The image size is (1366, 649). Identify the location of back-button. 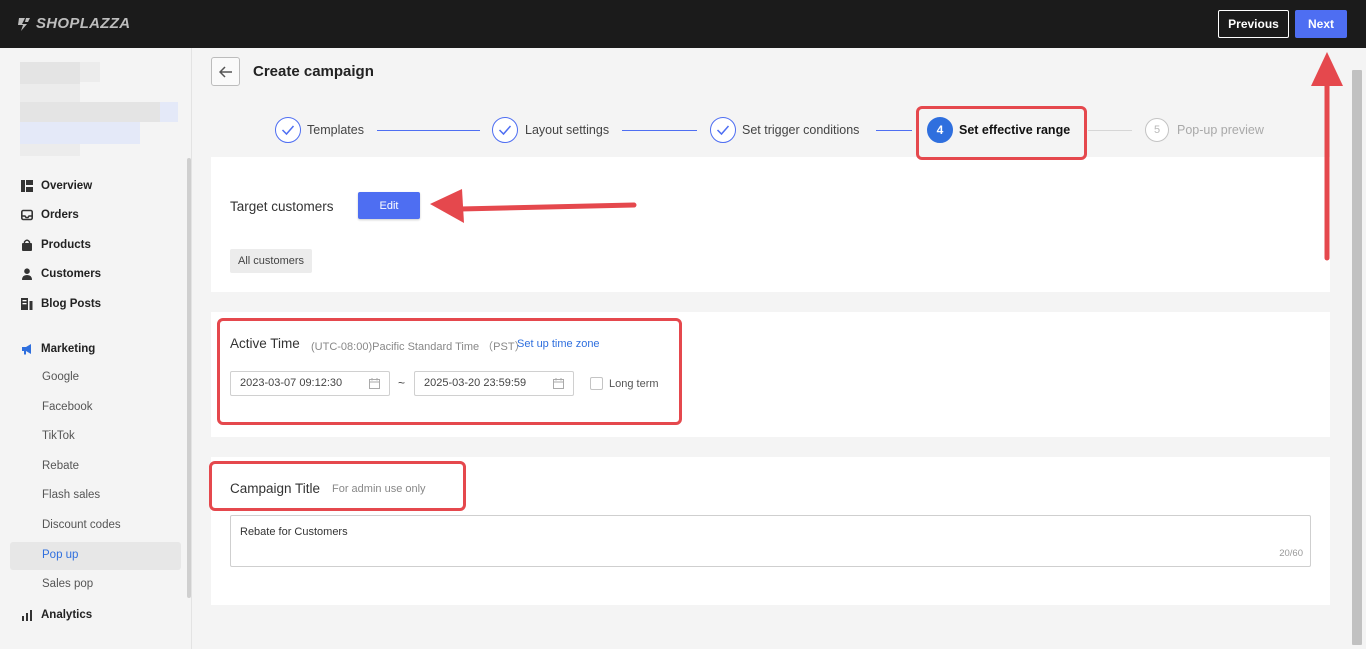
(225, 71).